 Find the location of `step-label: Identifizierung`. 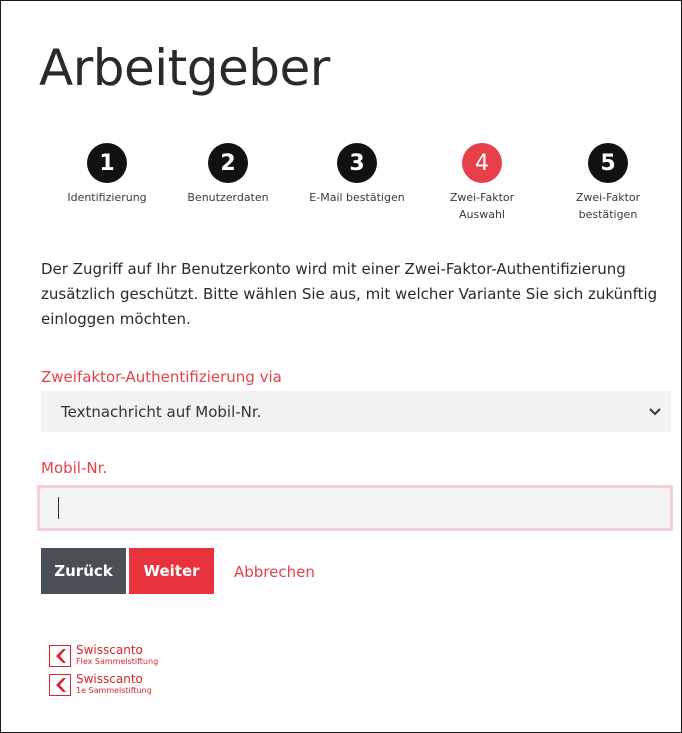

step-label: Identifizierung is located at coordinates (107, 197).